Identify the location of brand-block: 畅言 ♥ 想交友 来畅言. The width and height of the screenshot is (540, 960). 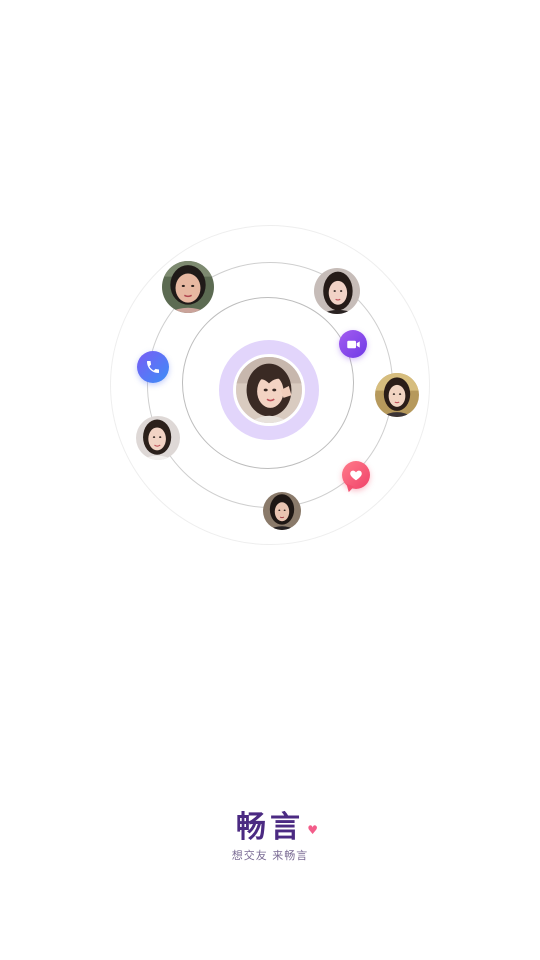
(270, 836).